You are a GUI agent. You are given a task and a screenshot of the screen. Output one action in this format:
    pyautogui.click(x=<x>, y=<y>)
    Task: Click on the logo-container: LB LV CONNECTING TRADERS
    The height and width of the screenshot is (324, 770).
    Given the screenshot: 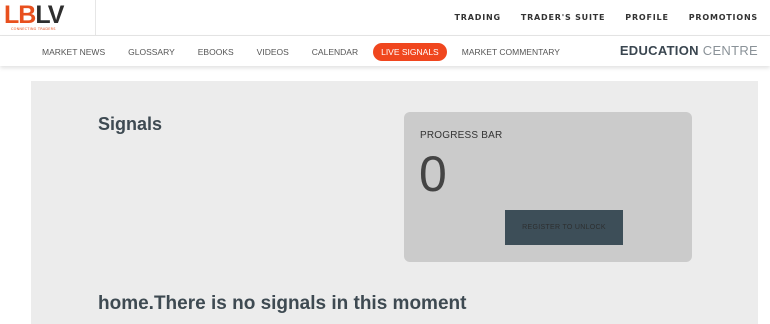 What is the action you would take?
    pyautogui.click(x=48, y=18)
    